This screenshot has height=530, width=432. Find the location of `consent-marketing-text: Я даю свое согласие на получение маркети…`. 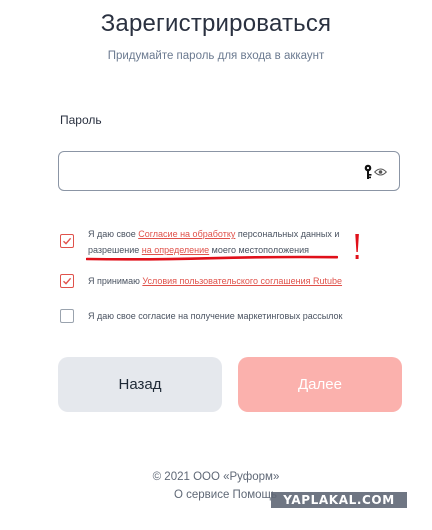

consent-marketing-text: Я даю свое согласие на получение маркети… is located at coordinates (215, 316).